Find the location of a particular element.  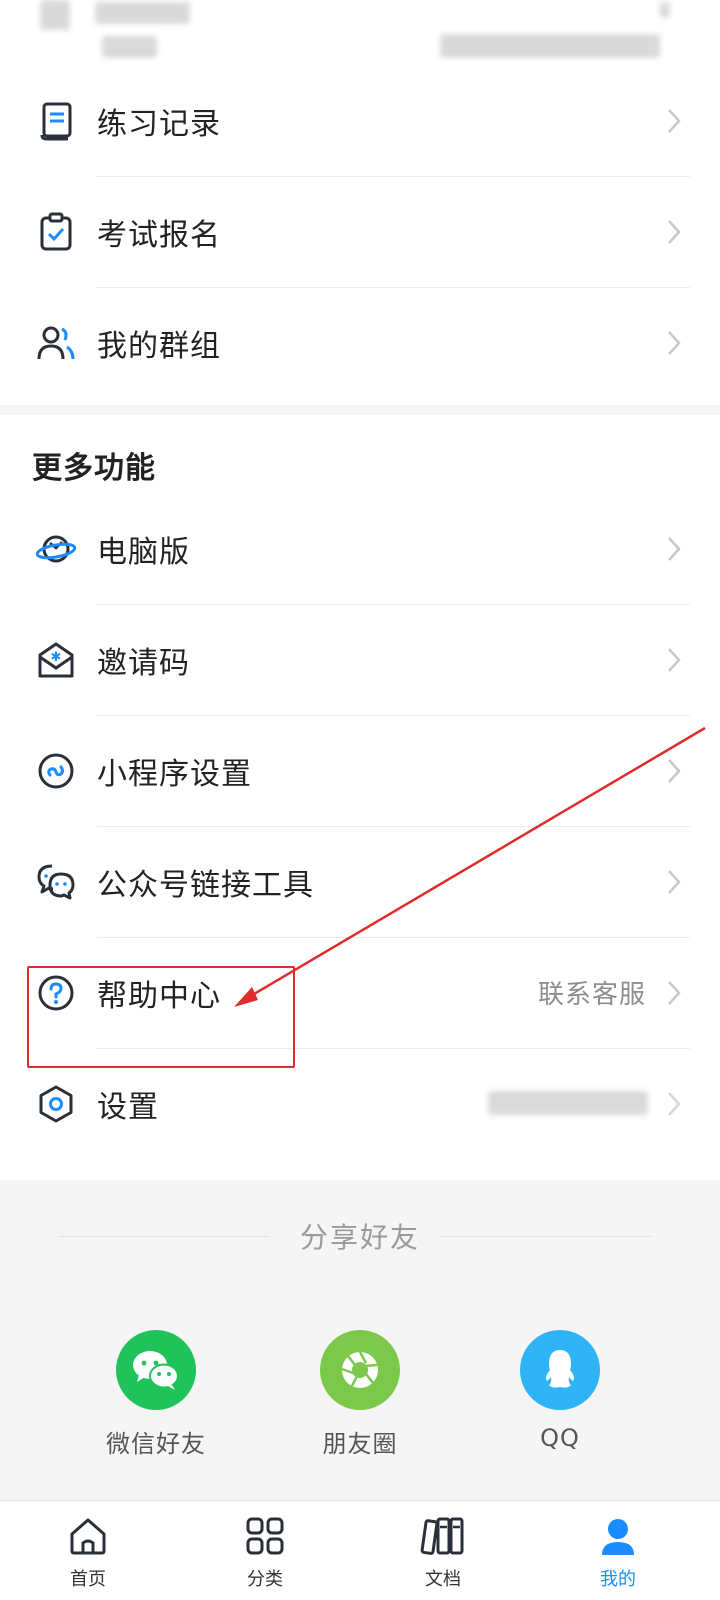

clipboard-check-icon is located at coordinates (56, 232).